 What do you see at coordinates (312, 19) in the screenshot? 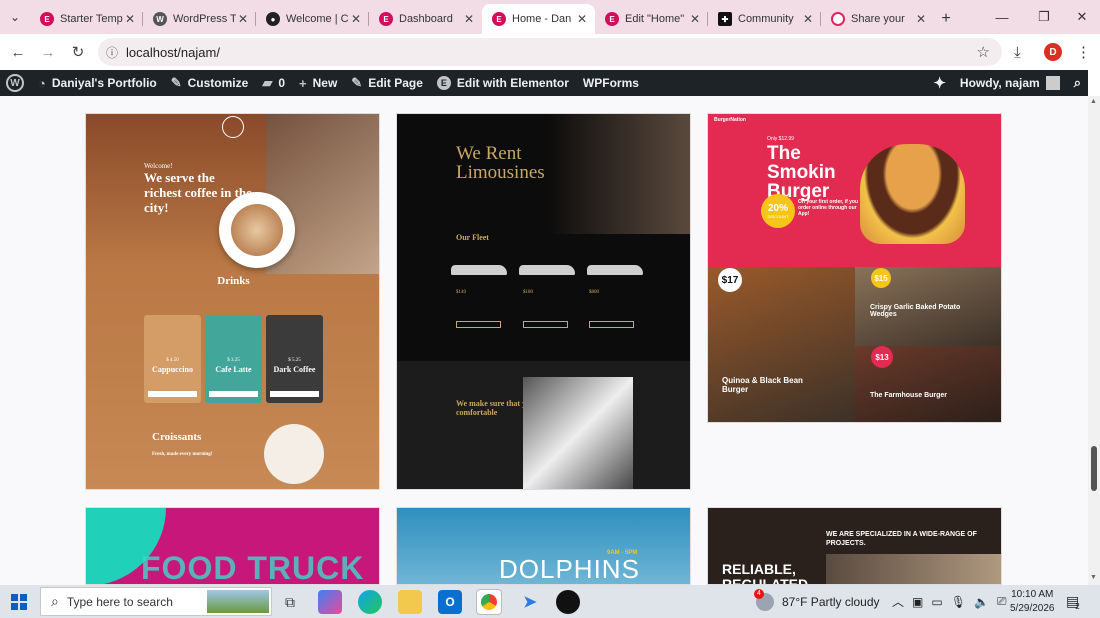
I see `tab-2: ● Welcome | C ✕` at bounding box center [312, 19].